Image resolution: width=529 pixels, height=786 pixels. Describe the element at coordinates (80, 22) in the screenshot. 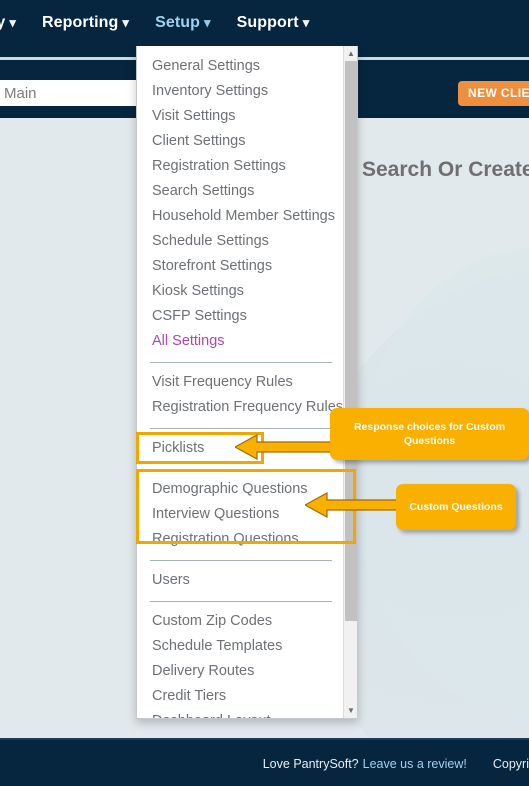

I see `nav-item-label: Reporting` at that location.